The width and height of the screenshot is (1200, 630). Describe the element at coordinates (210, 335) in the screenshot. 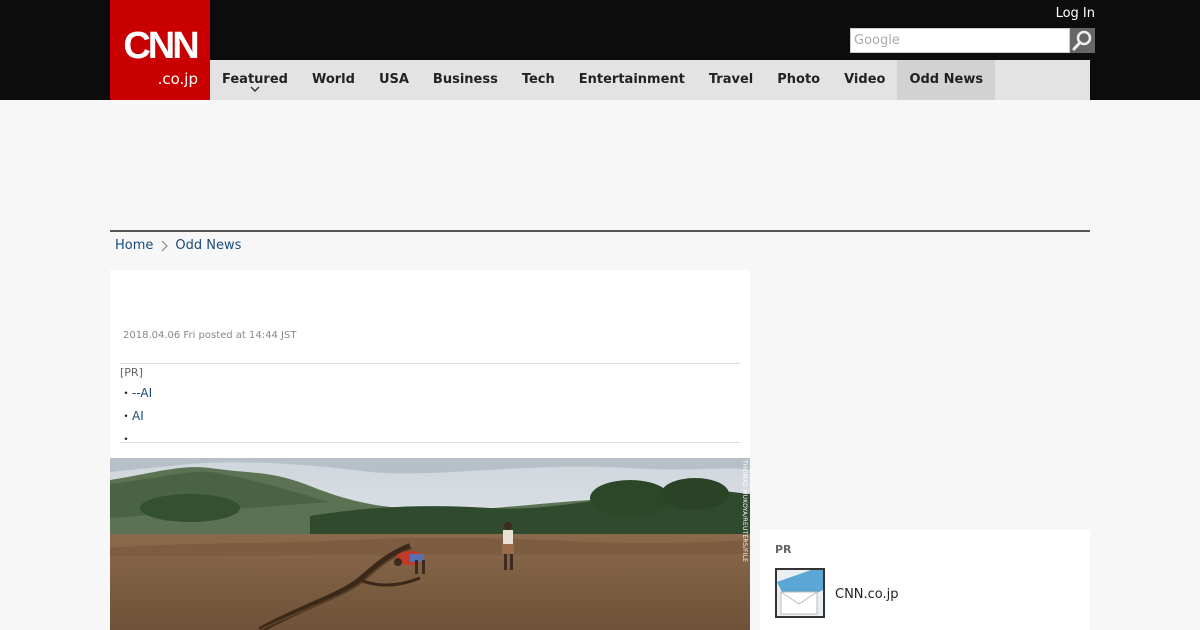

I see `article-date: 2018.04.06 Fri posted at 14:44 JST` at that location.